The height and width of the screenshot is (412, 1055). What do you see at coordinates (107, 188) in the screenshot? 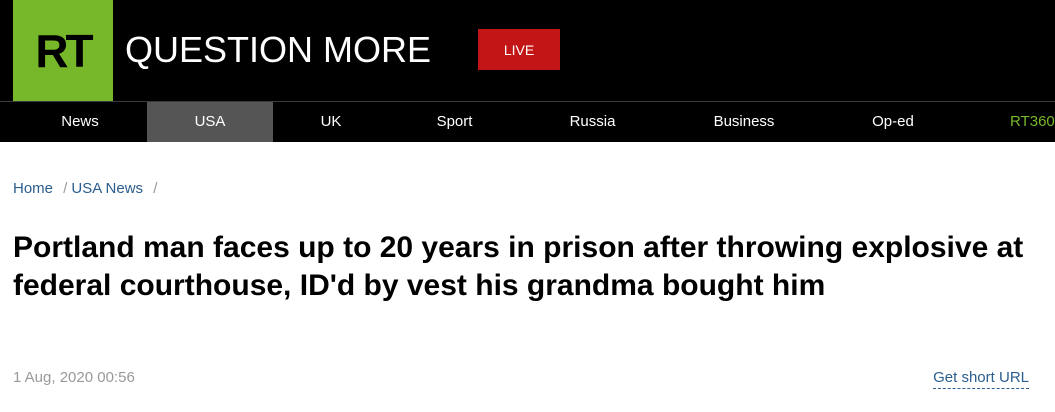
I see `breadcrumb-usa-news: USA News` at bounding box center [107, 188].